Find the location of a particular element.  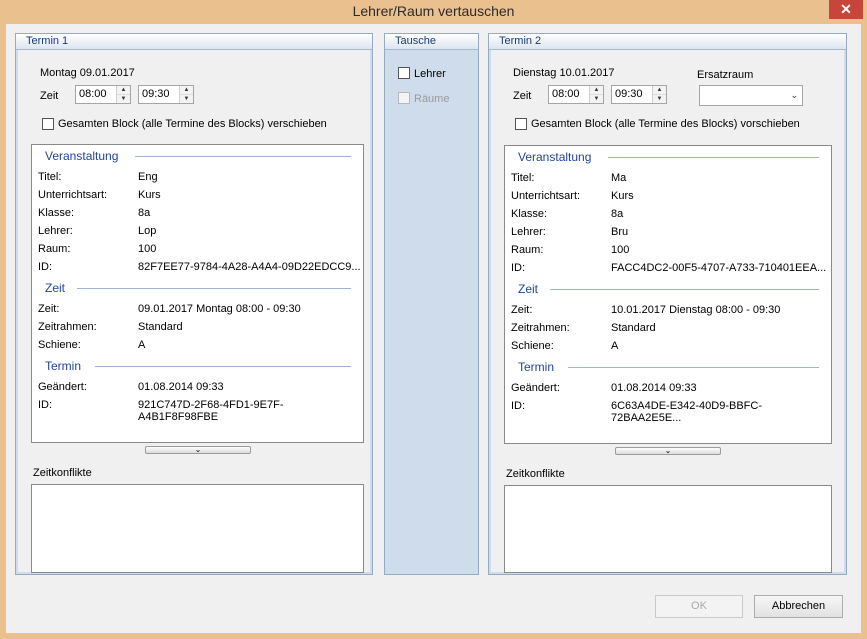

termin2-conflicts-label: Zeitkonflikte is located at coordinates (535, 474).